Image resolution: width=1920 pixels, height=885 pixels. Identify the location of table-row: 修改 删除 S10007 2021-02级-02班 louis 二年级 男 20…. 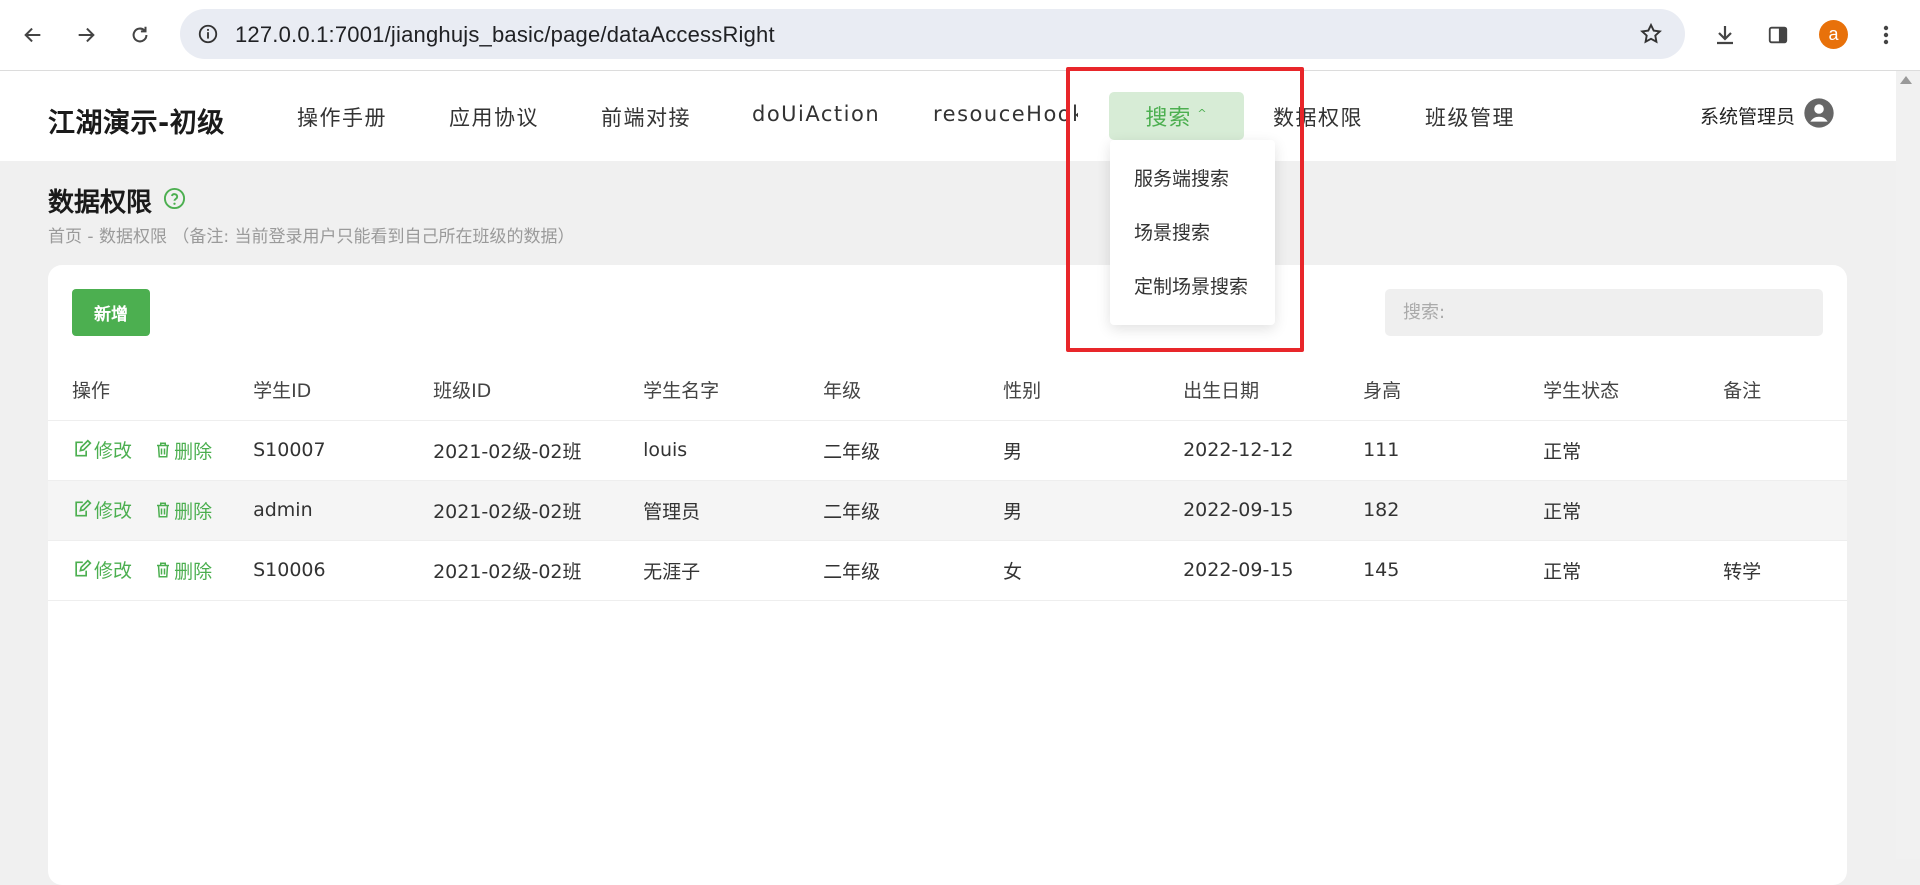
(947, 450).